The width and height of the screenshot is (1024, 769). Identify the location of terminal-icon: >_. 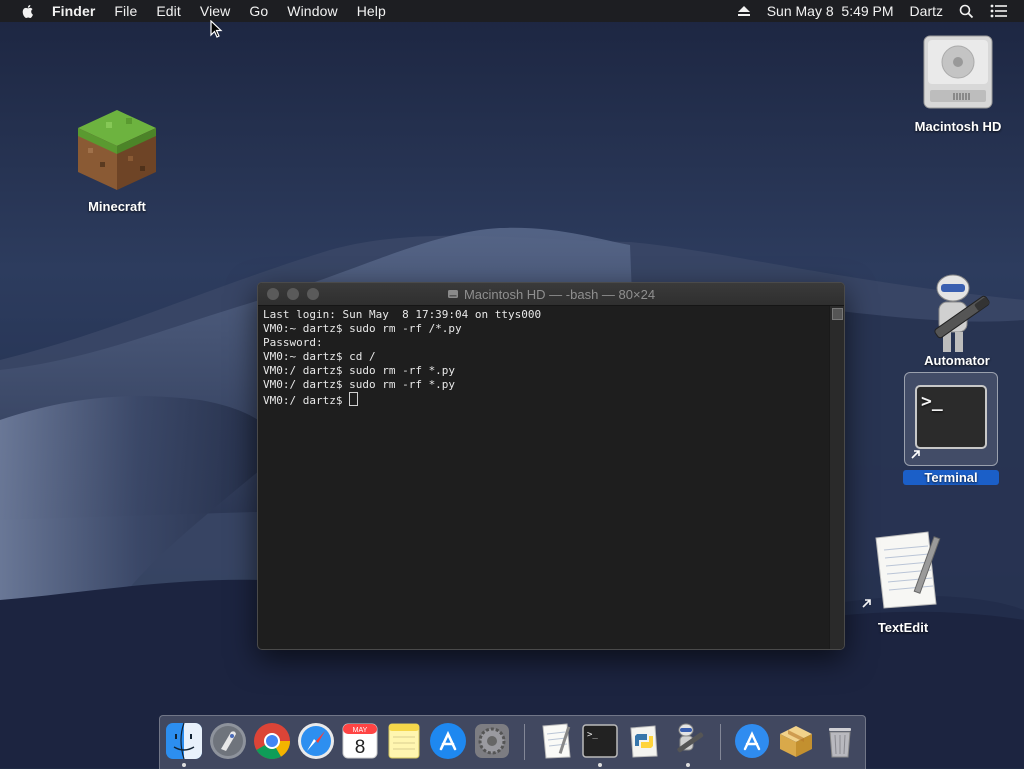
(600, 741).